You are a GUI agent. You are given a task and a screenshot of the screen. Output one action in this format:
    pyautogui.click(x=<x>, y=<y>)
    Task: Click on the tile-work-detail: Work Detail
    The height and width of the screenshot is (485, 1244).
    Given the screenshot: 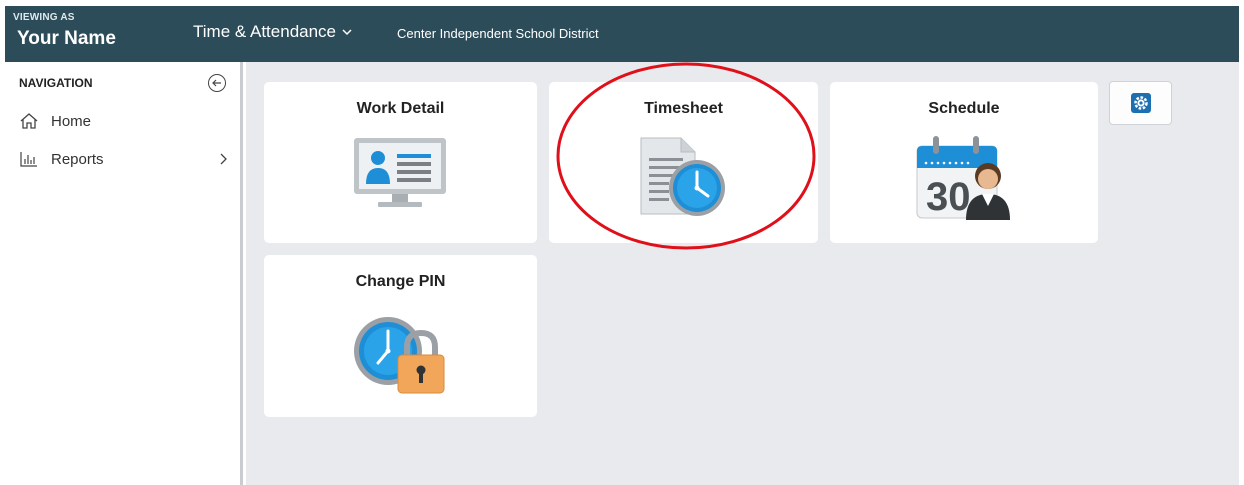 What is the action you would take?
    pyautogui.click(x=400, y=162)
    